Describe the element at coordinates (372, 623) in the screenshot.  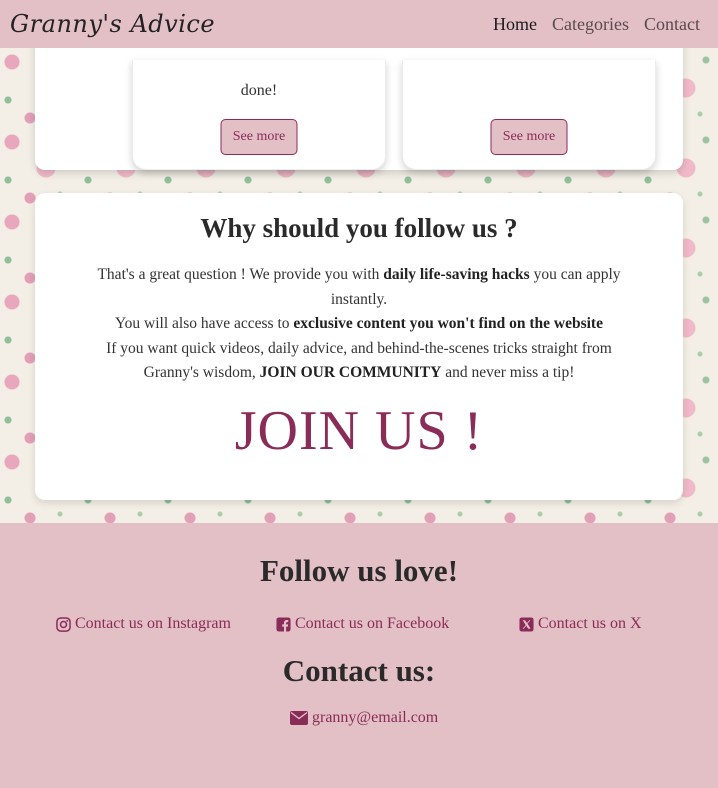
I see `facebook-label: Contact us on Facebook` at that location.